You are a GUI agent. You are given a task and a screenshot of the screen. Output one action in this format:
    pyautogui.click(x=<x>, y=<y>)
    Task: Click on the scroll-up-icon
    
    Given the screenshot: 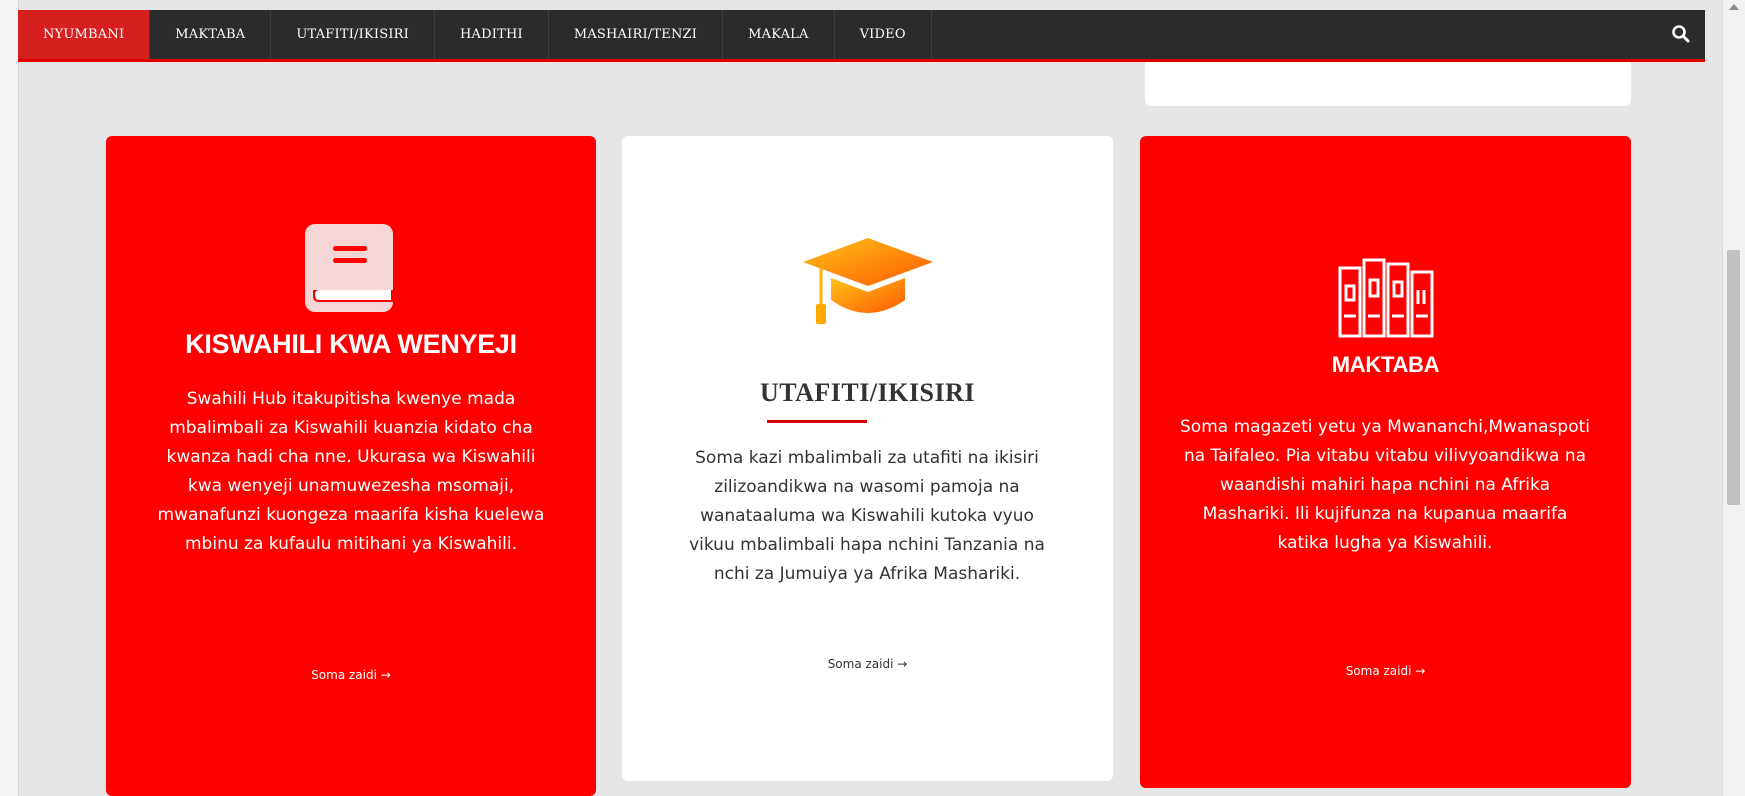 What is the action you would take?
    pyautogui.click(x=1734, y=7)
    